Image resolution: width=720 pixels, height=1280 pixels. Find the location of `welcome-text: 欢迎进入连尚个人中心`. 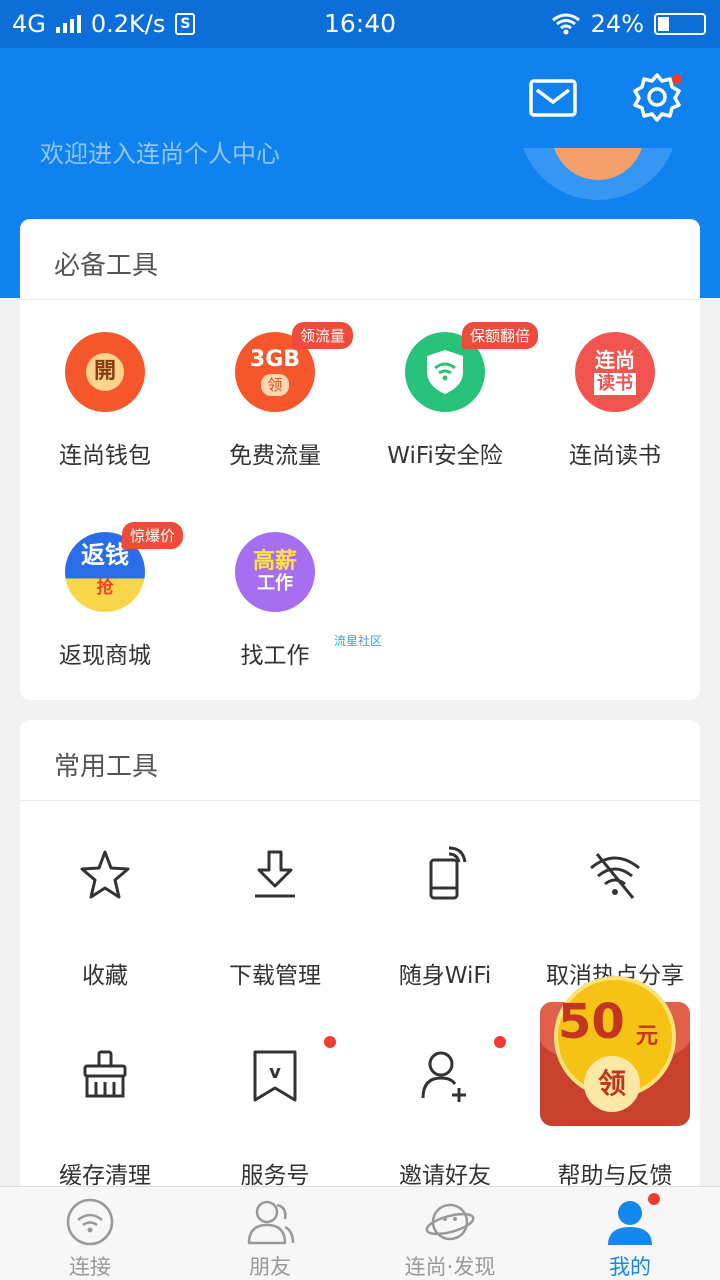

welcome-text: 欢迎进入连尚个人中心 is located at coordinates (160, 154).